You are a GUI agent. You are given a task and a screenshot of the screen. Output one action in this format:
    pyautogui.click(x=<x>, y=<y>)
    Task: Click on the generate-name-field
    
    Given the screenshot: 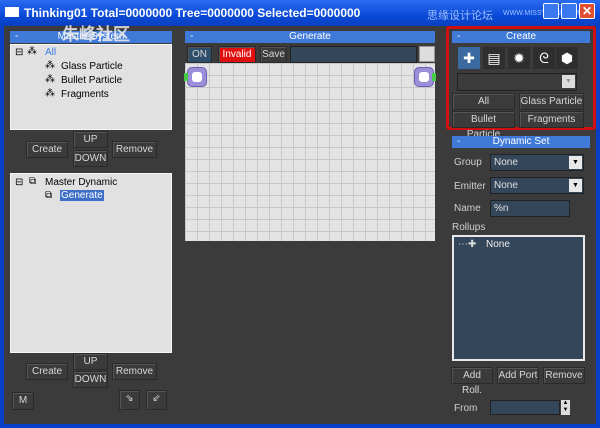 What is the action you would take?
    pyautogui.click(x=353, y=54)
    